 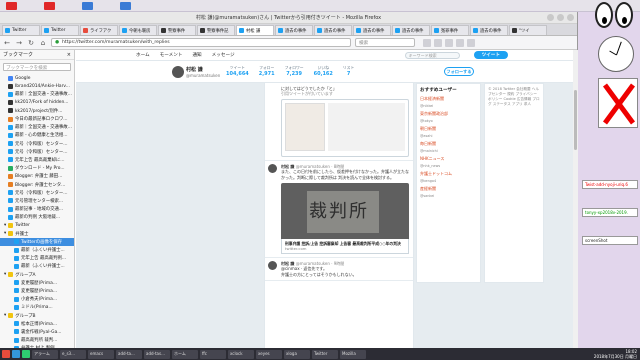 I want to click on taskbar-task: ホーム, so click(x=185, y=354).